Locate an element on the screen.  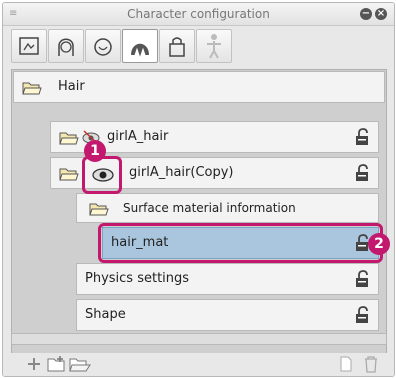
head-icon is located at coordinates (103, 47).